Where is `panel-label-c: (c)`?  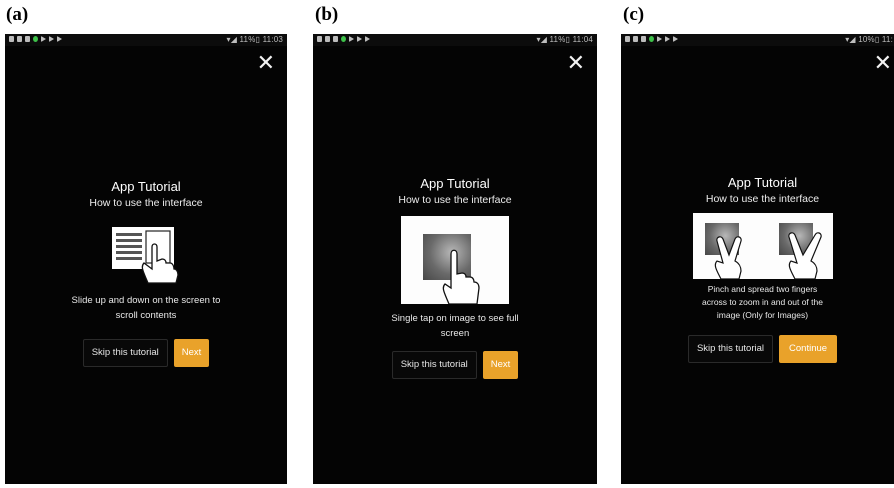 panel-label-c: (c) is located at coordinates (634, 14).